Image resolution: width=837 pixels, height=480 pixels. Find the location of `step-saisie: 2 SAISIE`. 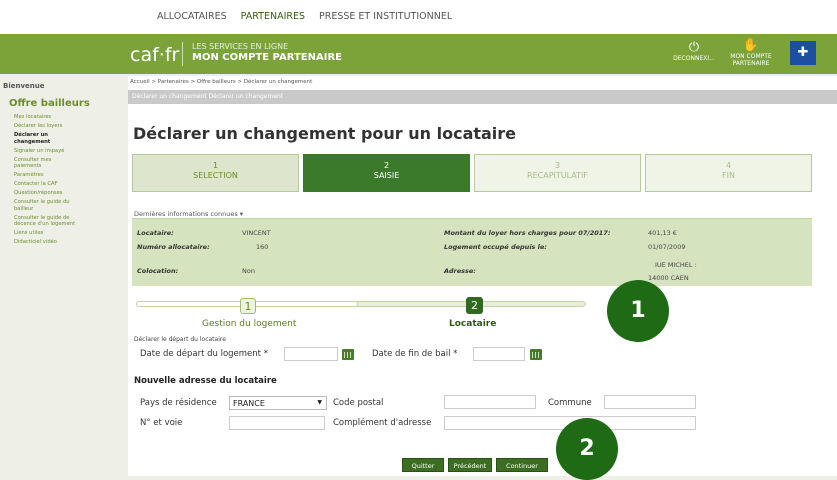

step-saisie: 2 SAISIE is located at coordinates (386, 173).